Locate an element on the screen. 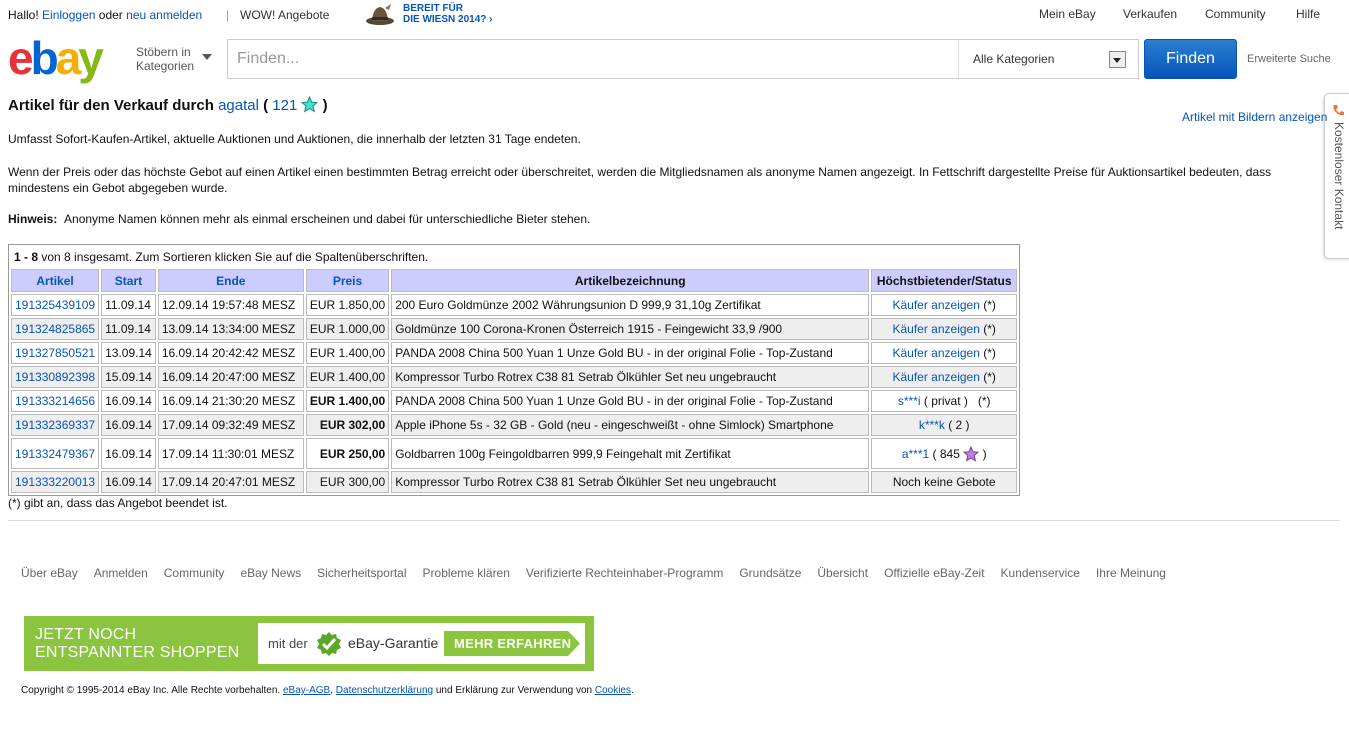 This screenshot has height=750, width=1349. find-button: Finden is located at coordinates (1190, 59).